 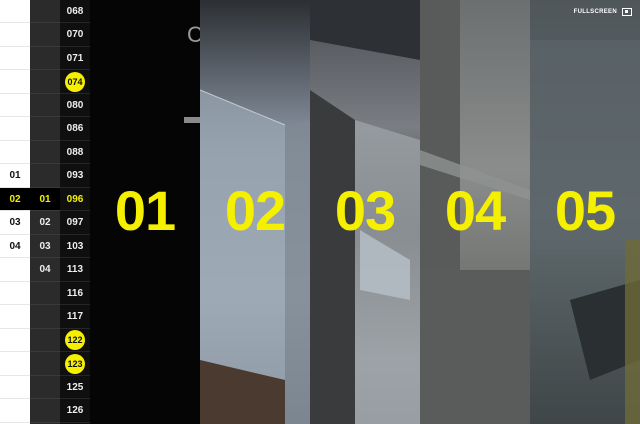 I want to click on column-c-item: 123, so click(x=75, y=364).